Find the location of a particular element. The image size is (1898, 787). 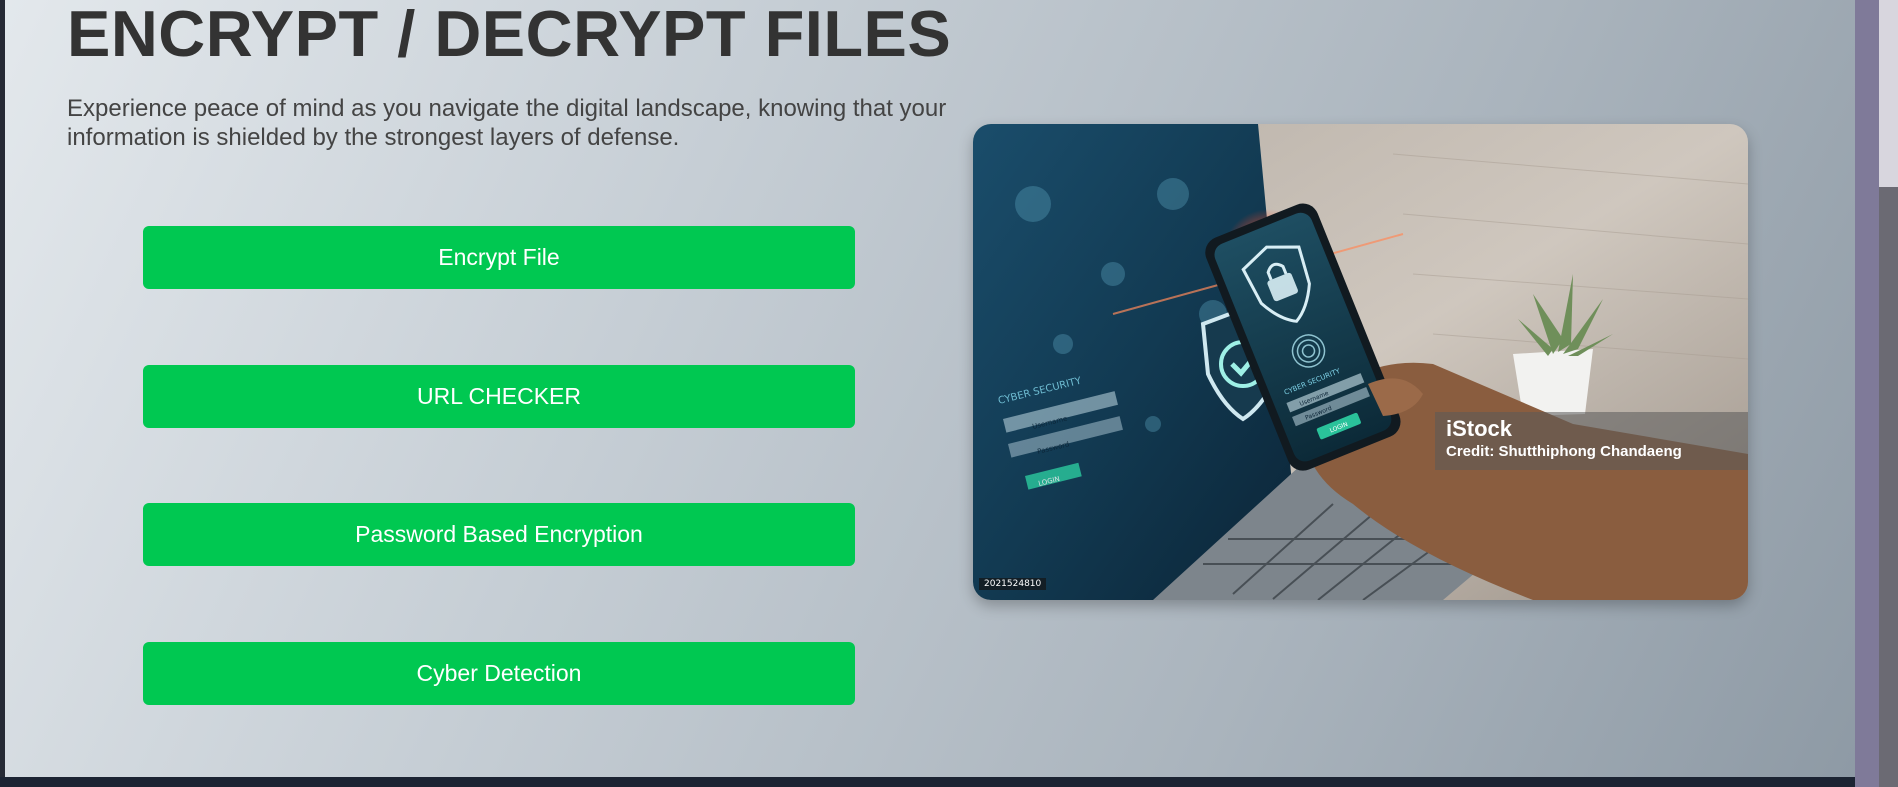

url-checker-button: URL CHECKER is located at coordinates (499, 396).